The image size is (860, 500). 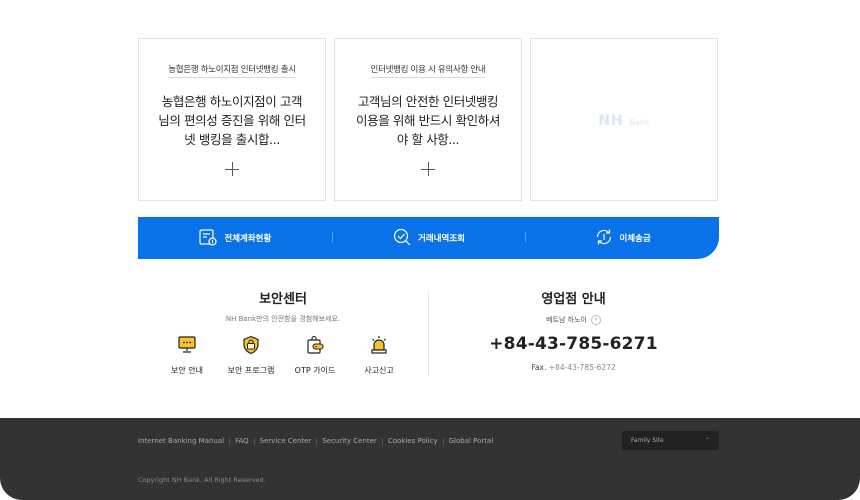 I want to click on quick-label: 전체계좌현황, so click(x=248, y=239).